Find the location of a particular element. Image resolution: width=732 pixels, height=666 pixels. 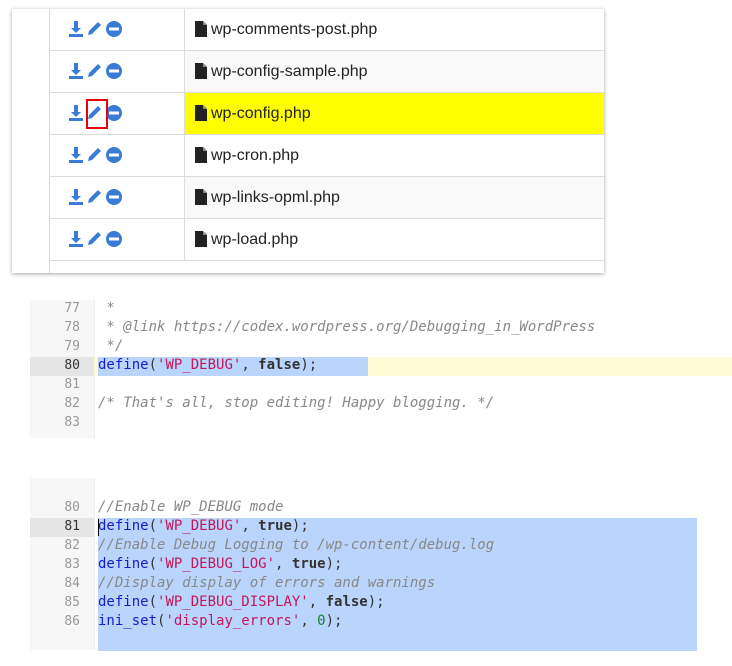

code-line: 85 define('WP_DEBUG_DISPLAY', false); is located at coordinates (366, 603).